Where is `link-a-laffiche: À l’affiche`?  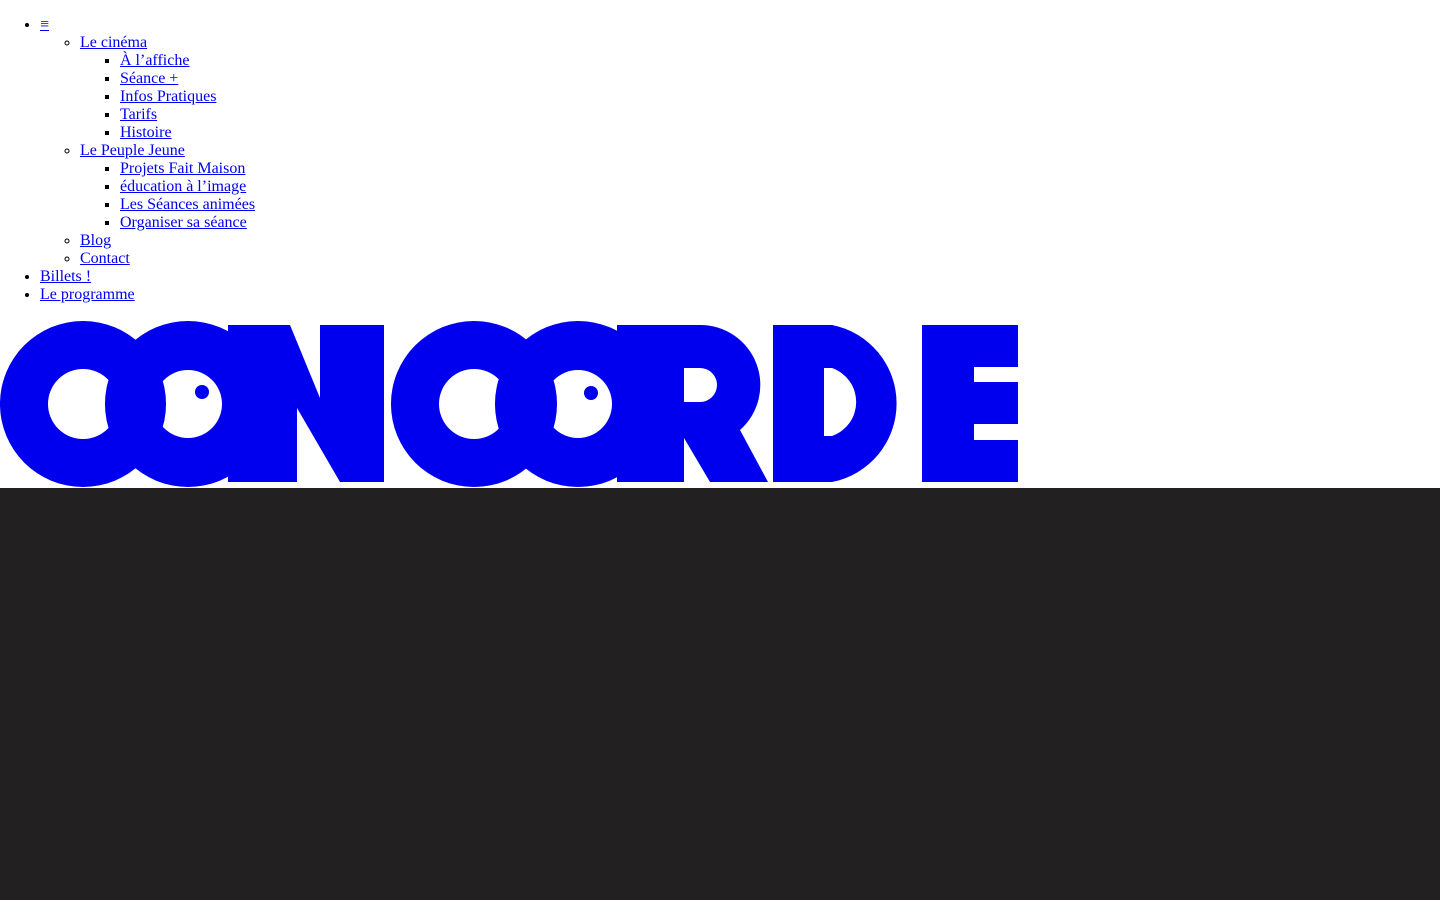 link-a-laffiche: À l’affiche is located at coordinates (154, 60).